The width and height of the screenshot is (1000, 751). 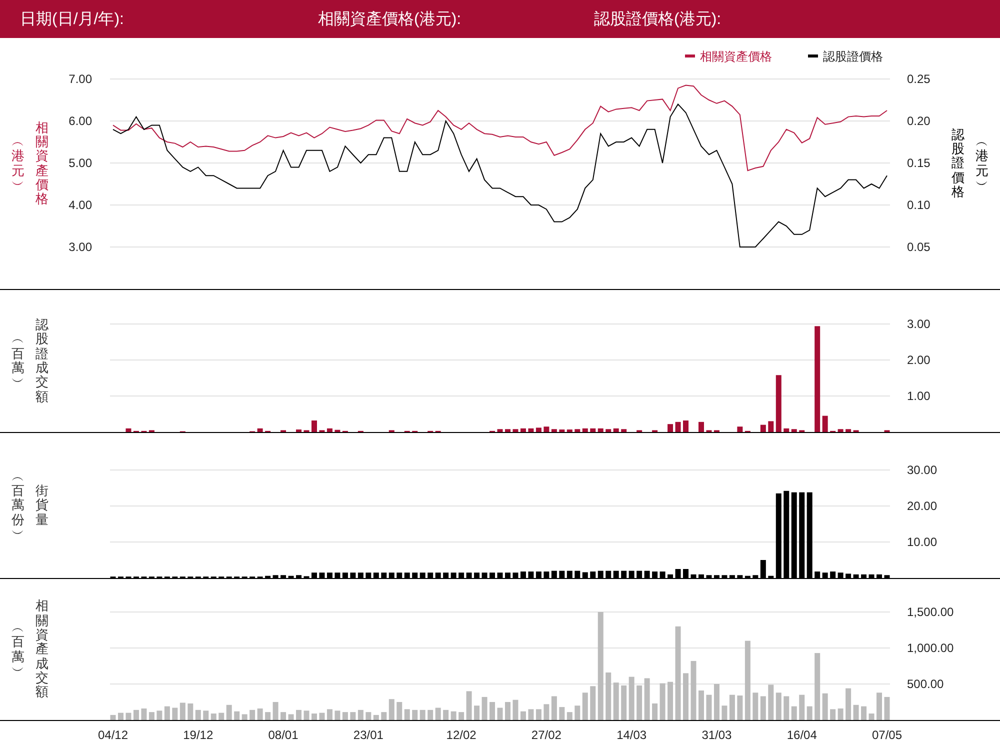 I want to click on legend-label: 認股證價格, so click(x=853, y=57).